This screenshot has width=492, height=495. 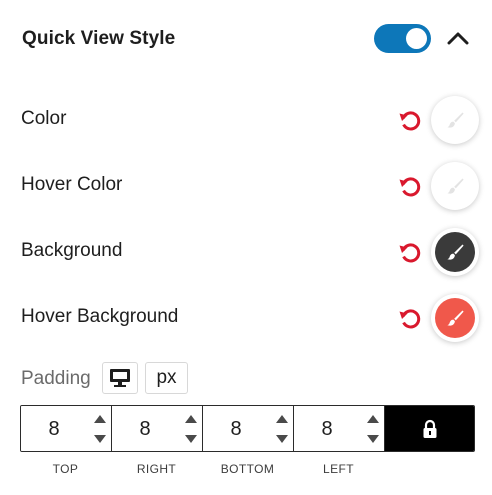 What do you see at coordinates (166, 378) in the screenshot?
I see `unit-selector-button: px` at bounding box center [166, 378].